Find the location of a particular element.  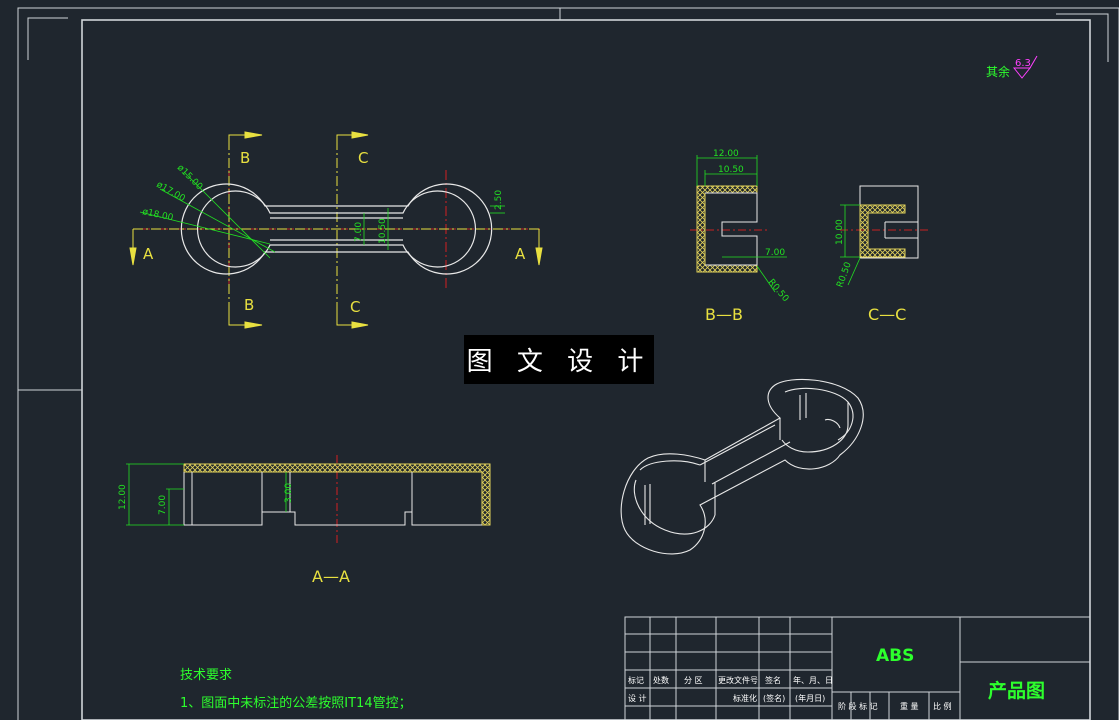

dim-aa-300: 3.00 is located at coordinates (289, 493).